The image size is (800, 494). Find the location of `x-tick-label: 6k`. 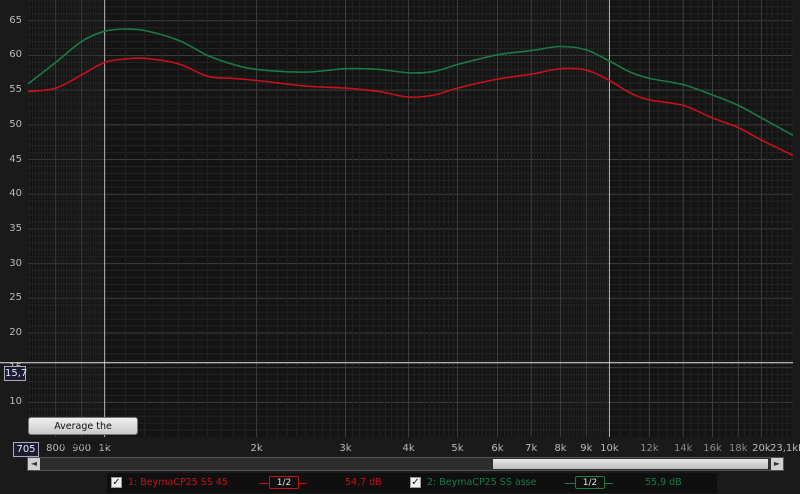

x-tick-label: 6k is located at coordinates (497, 448).